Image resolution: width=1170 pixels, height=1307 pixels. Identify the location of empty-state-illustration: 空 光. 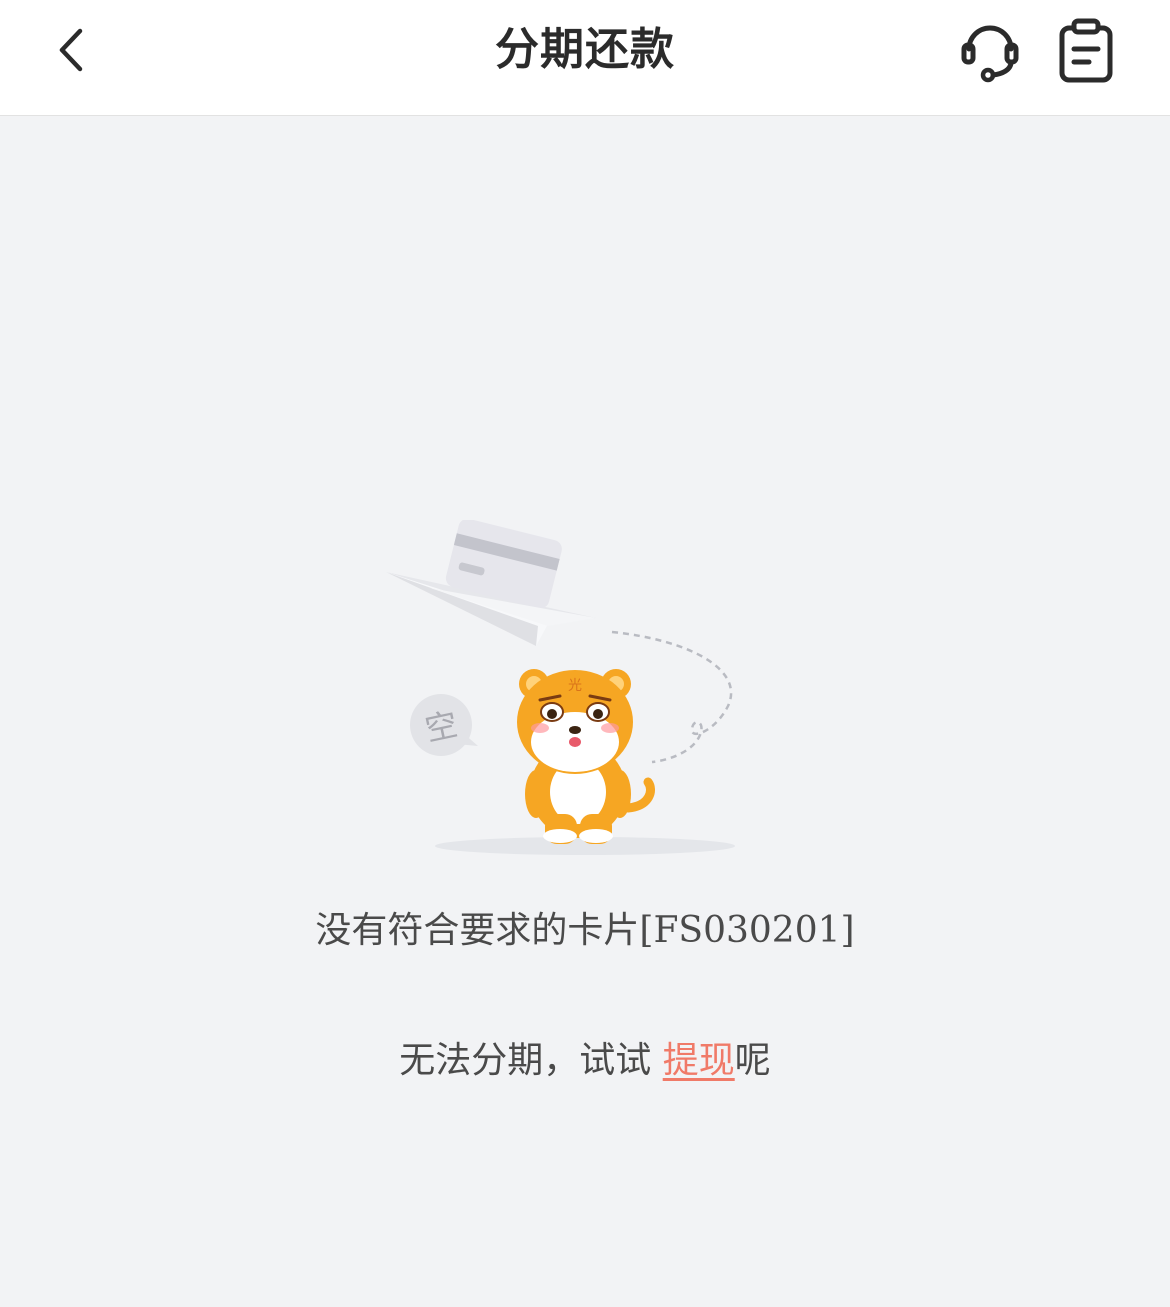
(560, 687).